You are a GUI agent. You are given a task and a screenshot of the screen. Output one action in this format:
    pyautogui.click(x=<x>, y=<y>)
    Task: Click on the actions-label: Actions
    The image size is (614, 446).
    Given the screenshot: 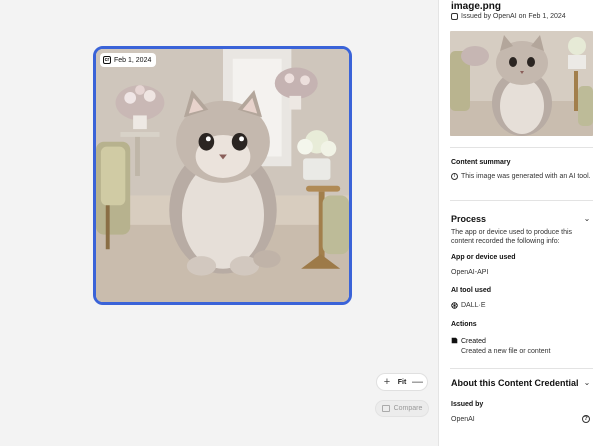 What is the action you would take?
    pyautogui.click(x=464, y=324)
    